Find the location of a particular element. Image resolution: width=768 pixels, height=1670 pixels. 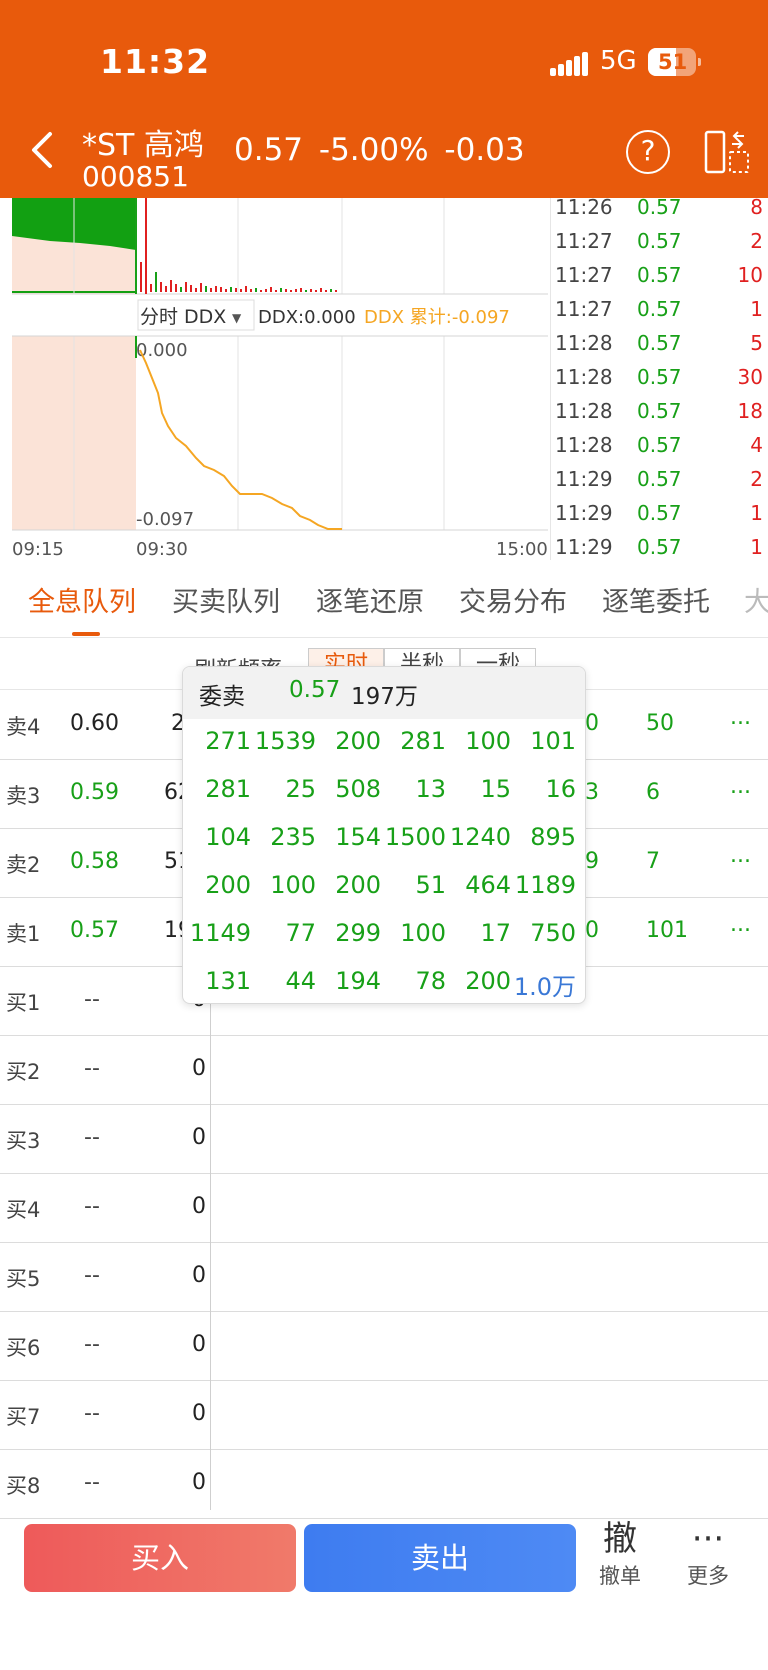

switch-layout-icon is located at coordinates (727, 152).